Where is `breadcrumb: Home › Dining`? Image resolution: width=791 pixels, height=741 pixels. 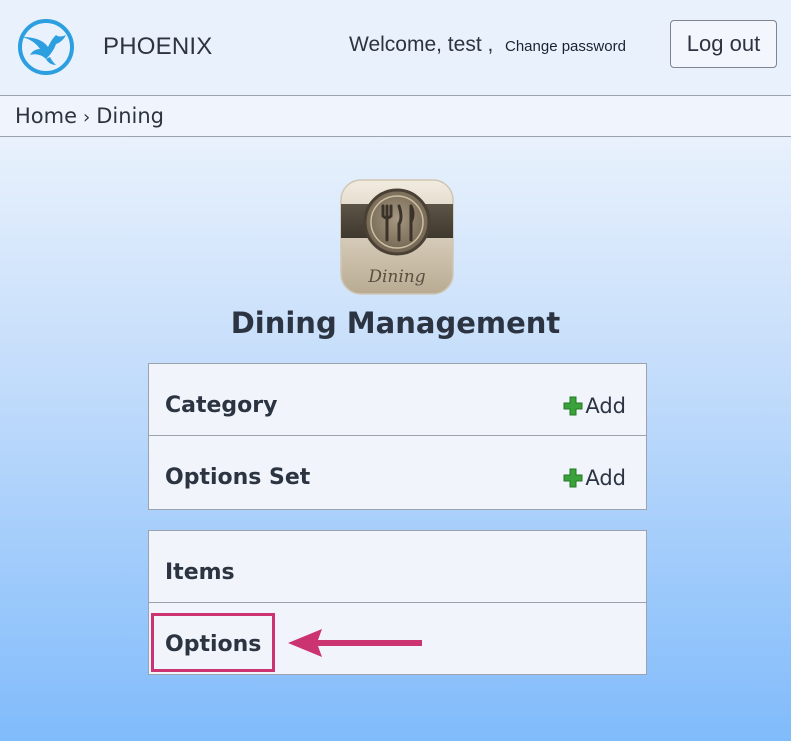
breadcrumb: Home › Dining is located at coordinates (395, 116).